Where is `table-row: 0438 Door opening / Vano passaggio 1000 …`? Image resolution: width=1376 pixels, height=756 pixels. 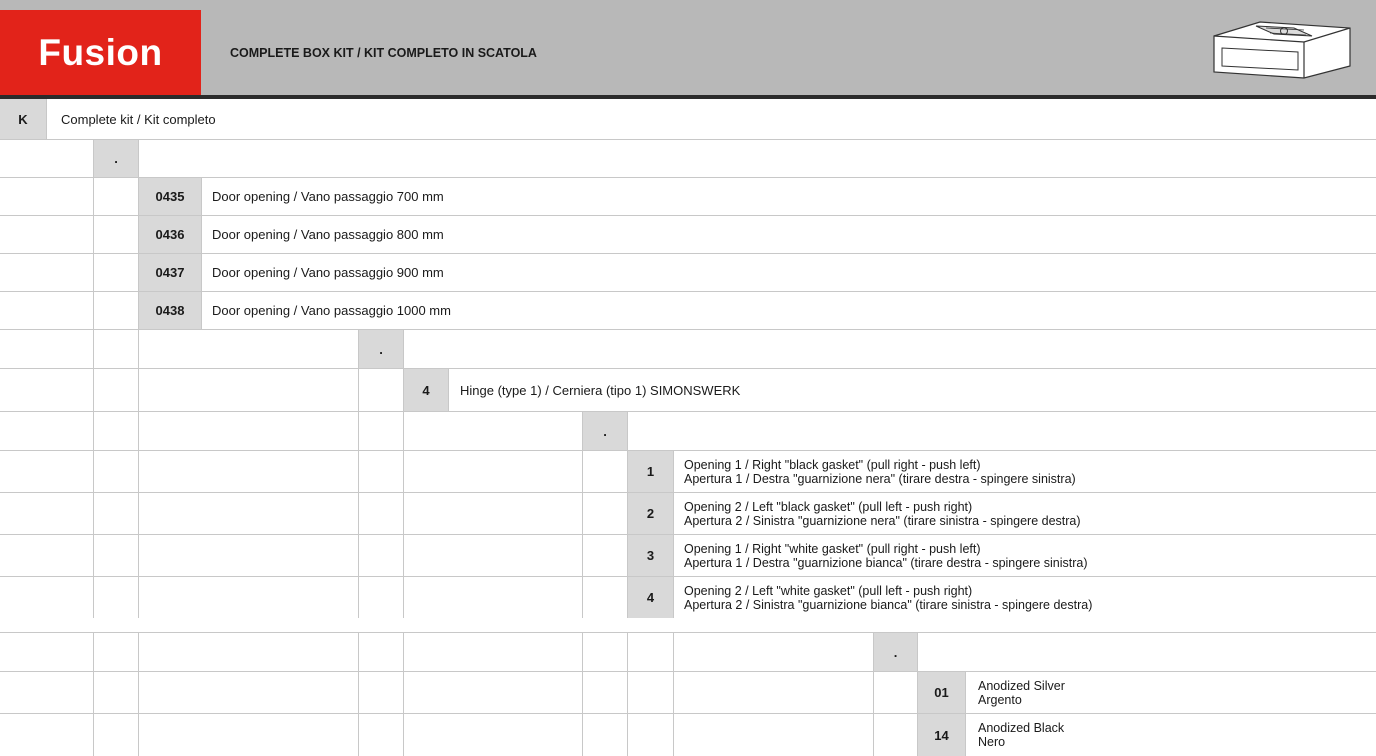 table-row: 0438 Door opening / Vano passaggio 1000 … is located at coordinates (688, 310).